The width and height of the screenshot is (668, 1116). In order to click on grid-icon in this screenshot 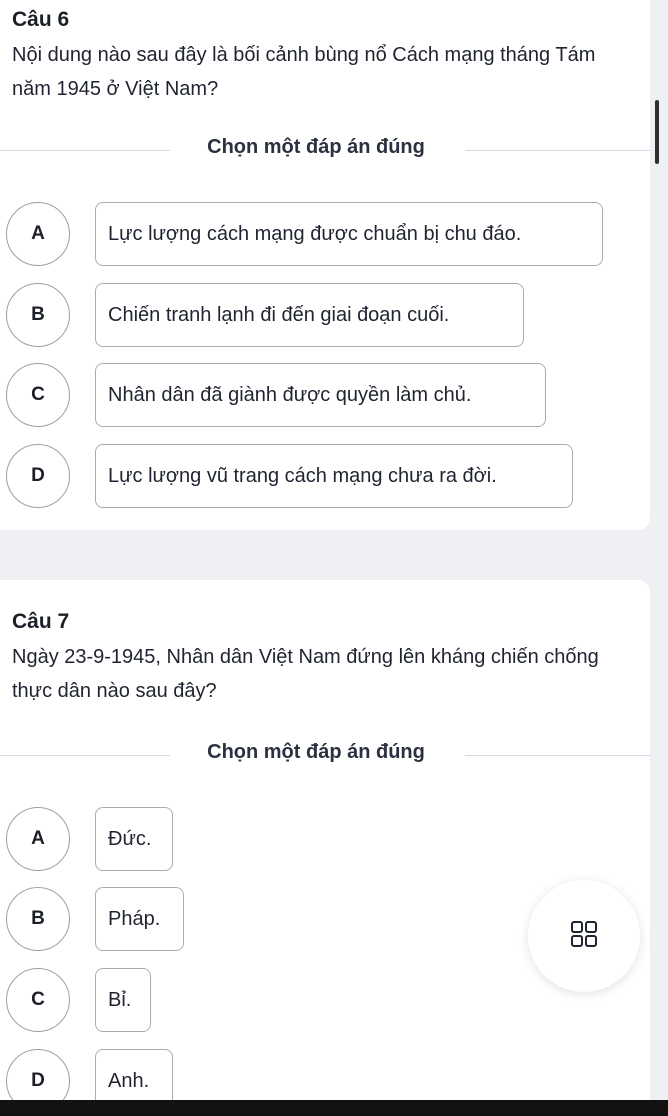, I will do `click(584, 936)`.